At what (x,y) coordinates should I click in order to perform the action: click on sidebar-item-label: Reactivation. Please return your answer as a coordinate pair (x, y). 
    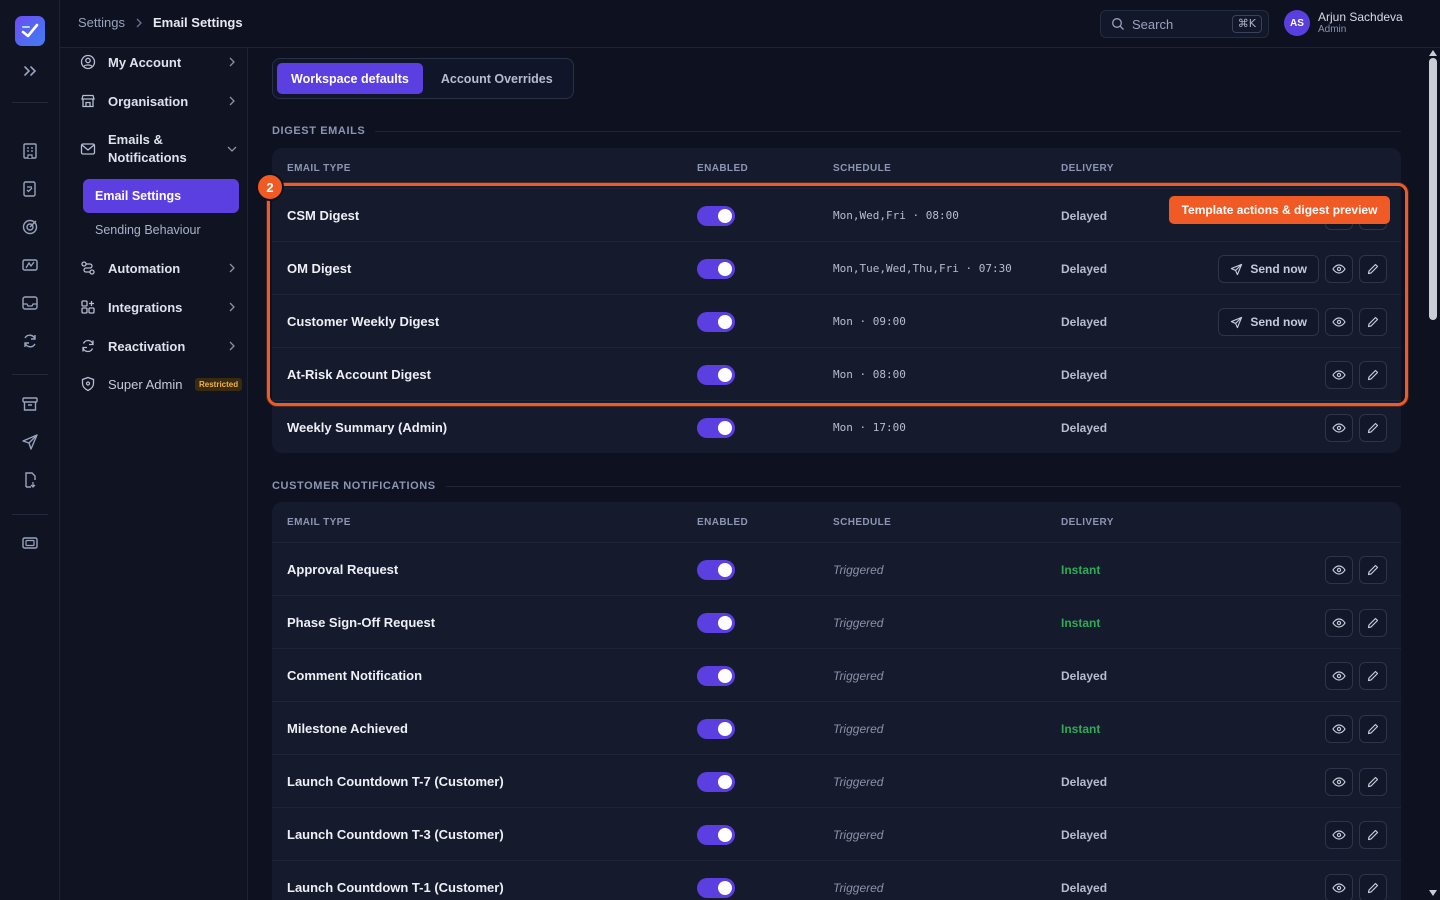
    Looking at the image, I should click on (147, 346).